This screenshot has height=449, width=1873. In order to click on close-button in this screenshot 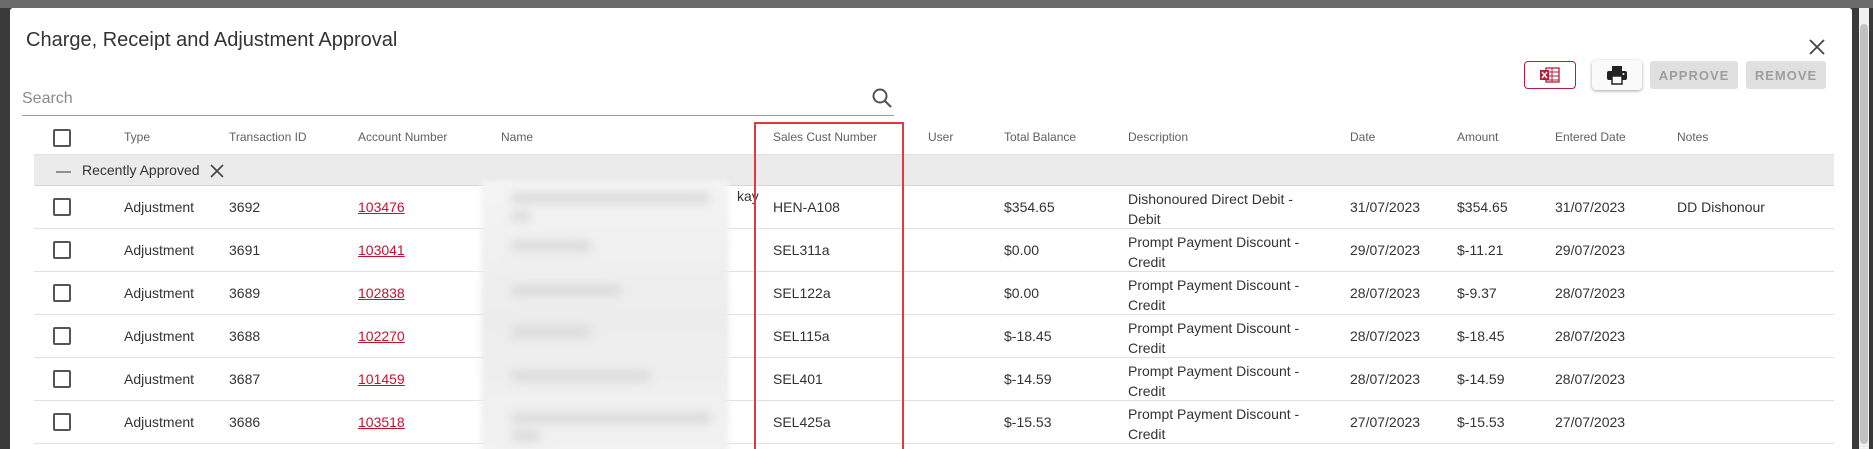, I will do `click(1817, 47)`.